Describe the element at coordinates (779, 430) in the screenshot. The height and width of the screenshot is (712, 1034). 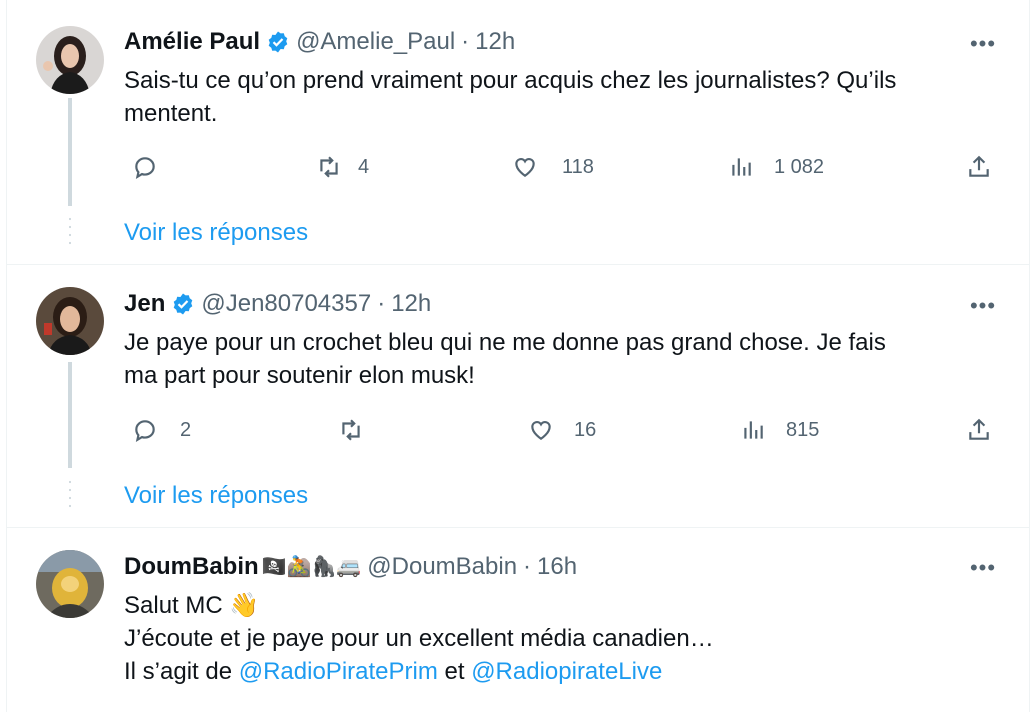
I see `views-button: 815` at that location.